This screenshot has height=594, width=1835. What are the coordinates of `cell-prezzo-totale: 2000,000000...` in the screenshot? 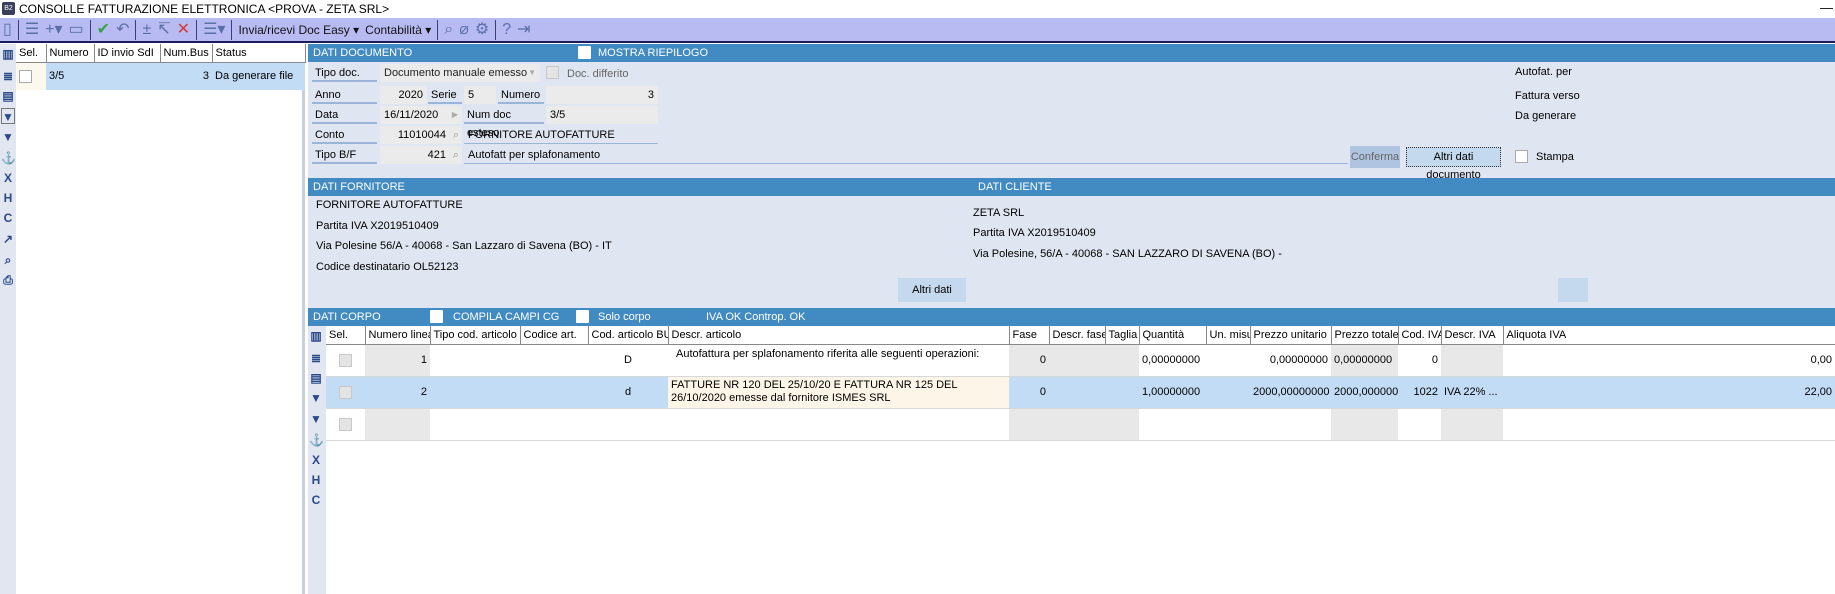 It's located at (1364, 392).